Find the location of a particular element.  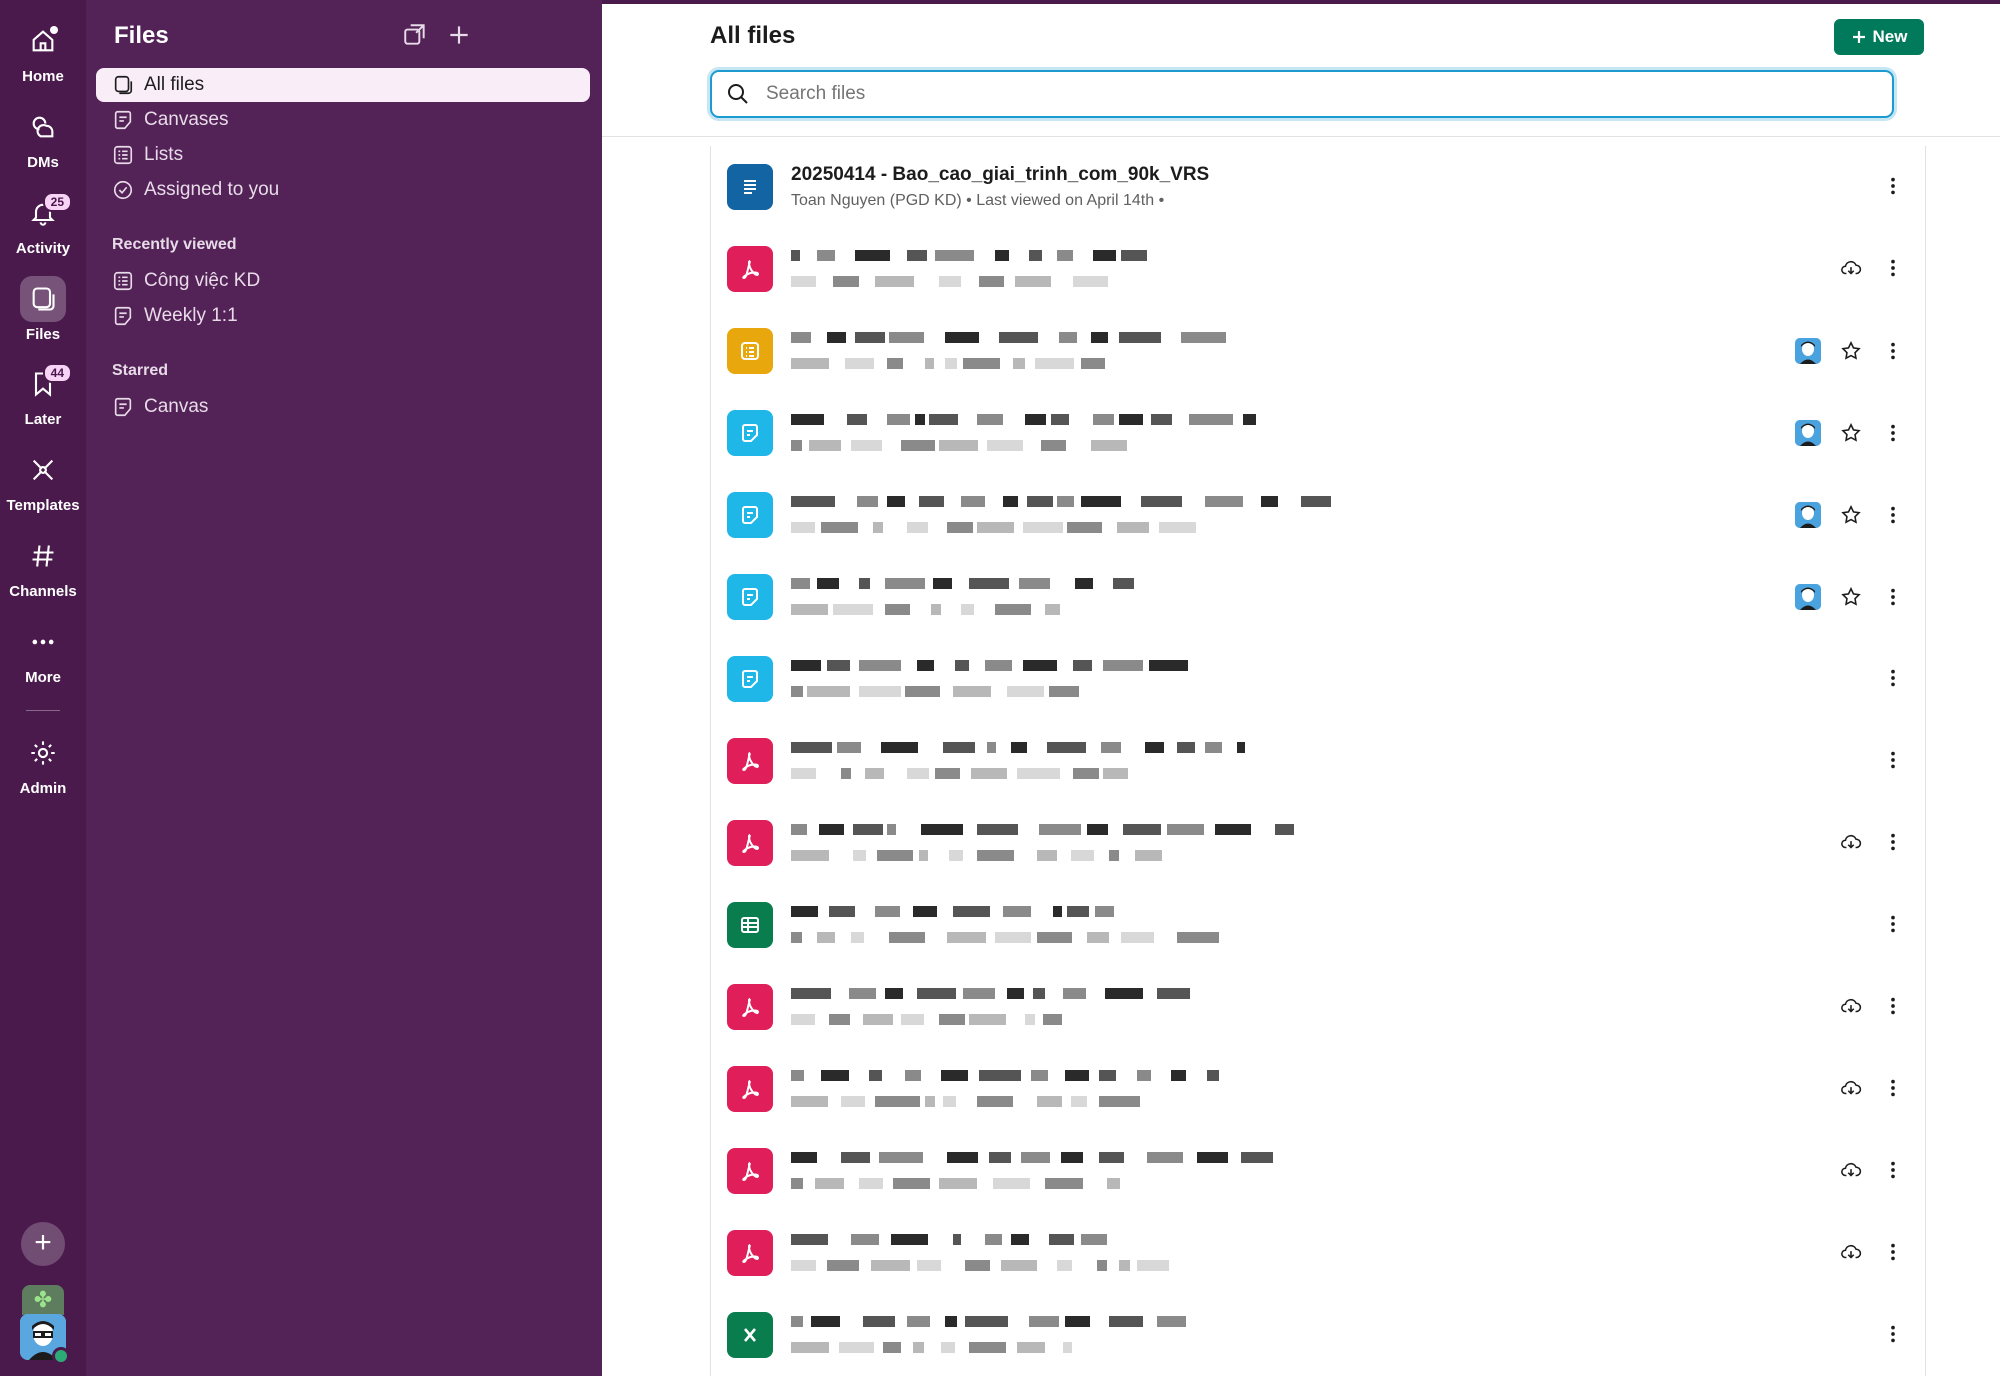

add-workspace-button: + is located at coordinates (43, 1244).